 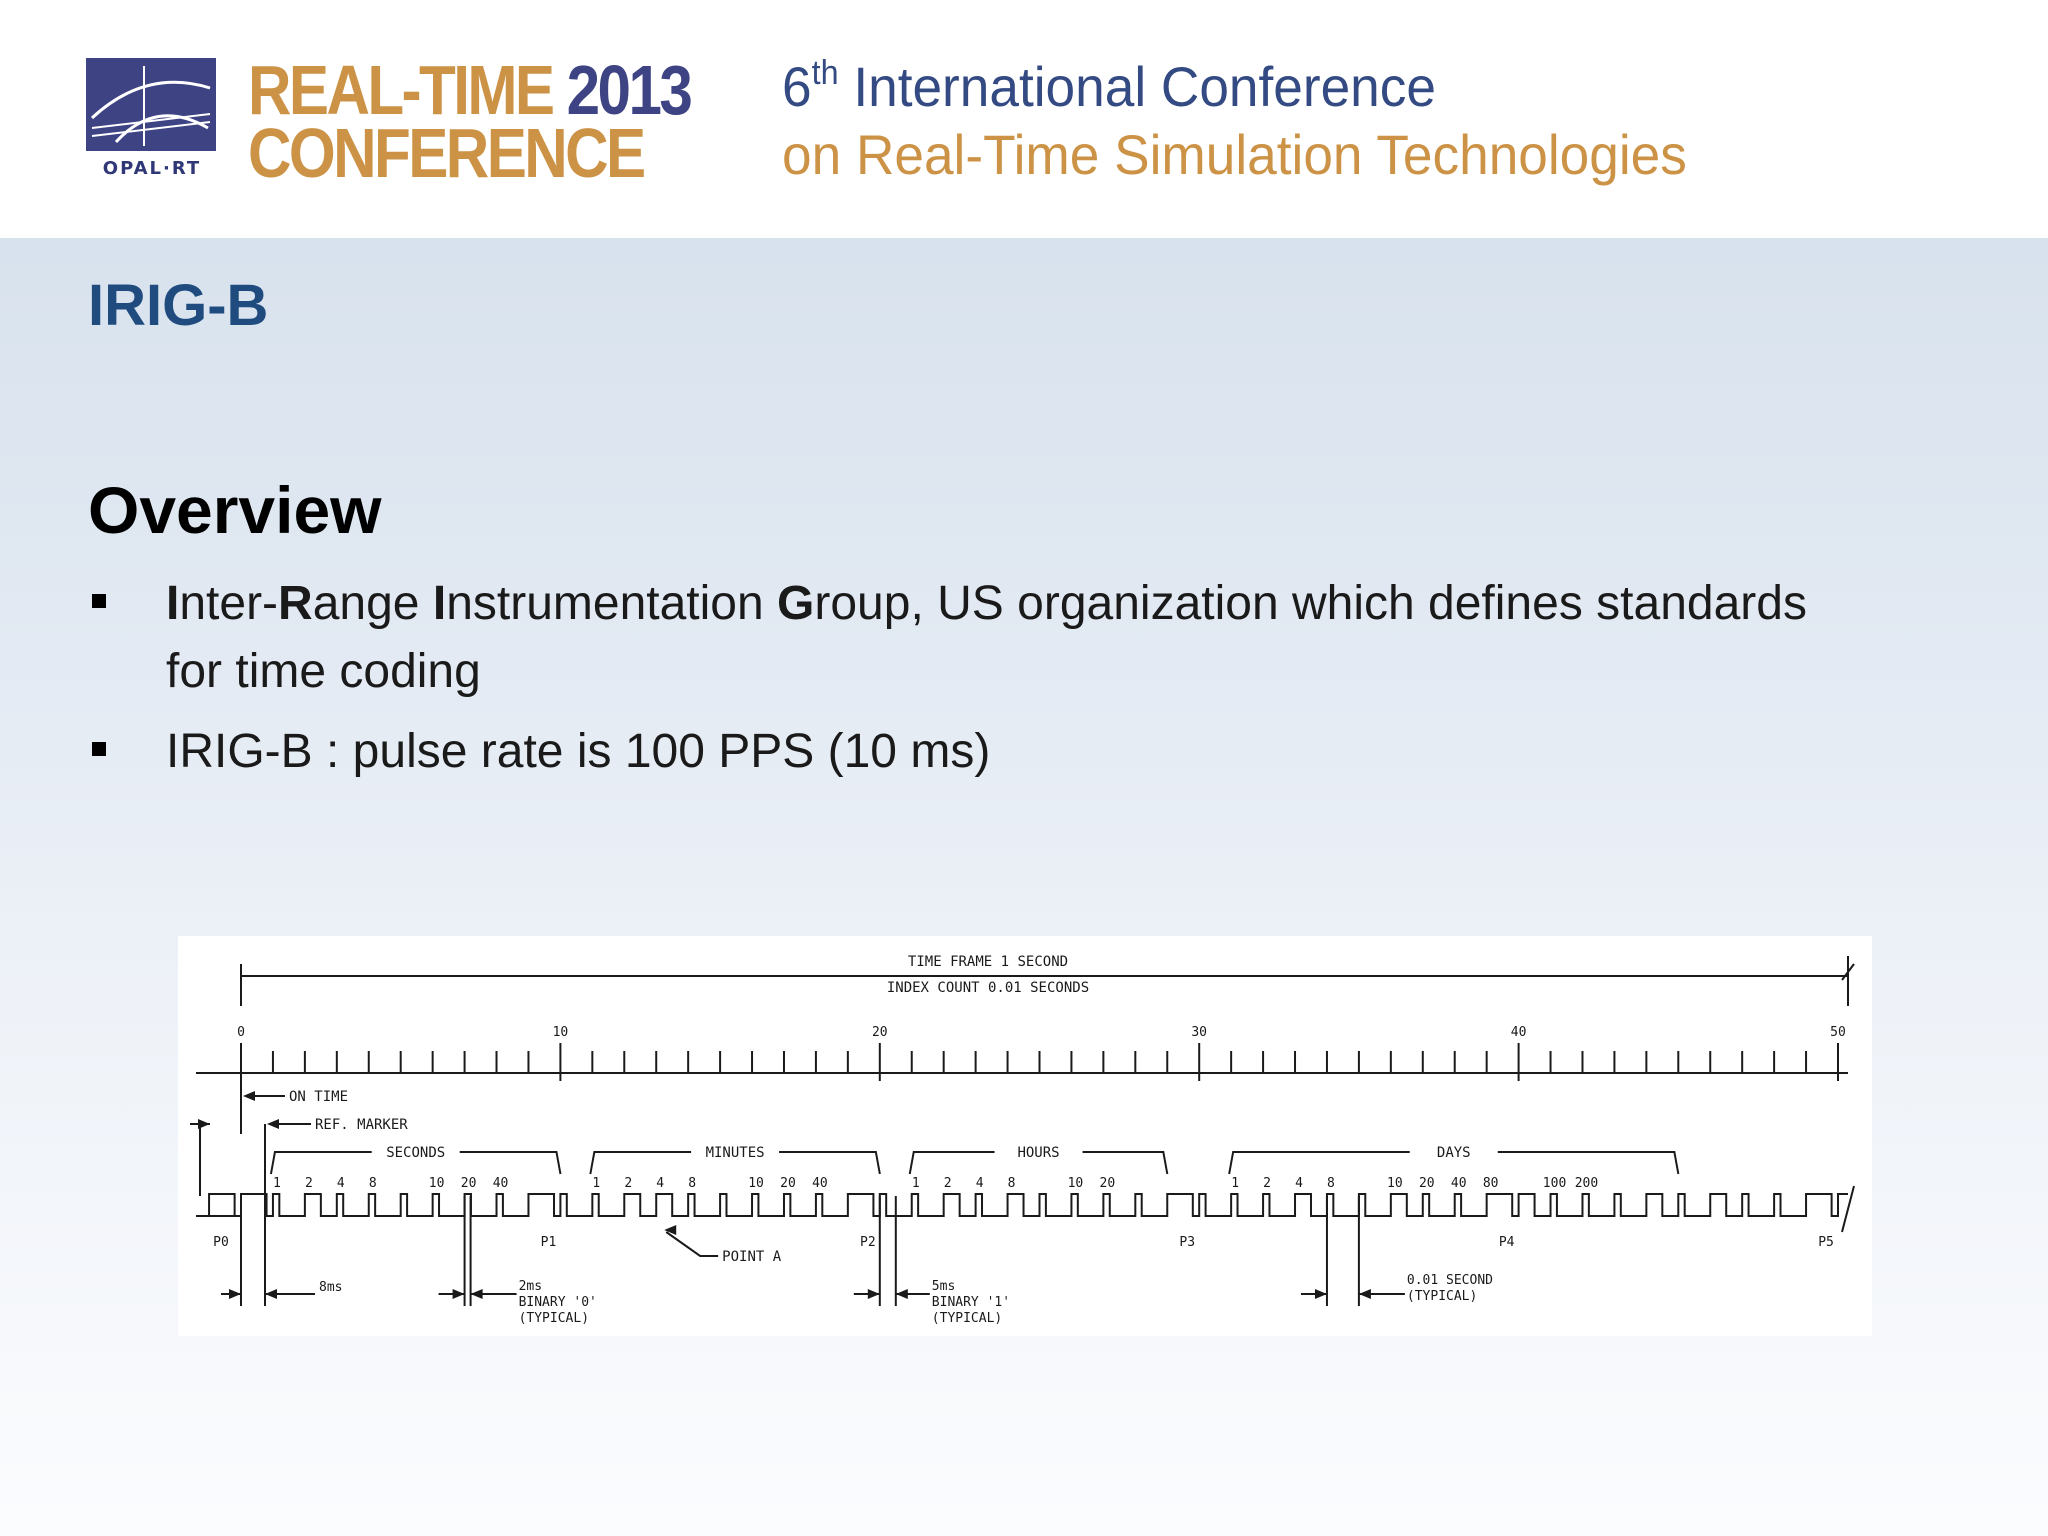 I want to click on point-a-label: POINT A, so click(x=752, y=1257).